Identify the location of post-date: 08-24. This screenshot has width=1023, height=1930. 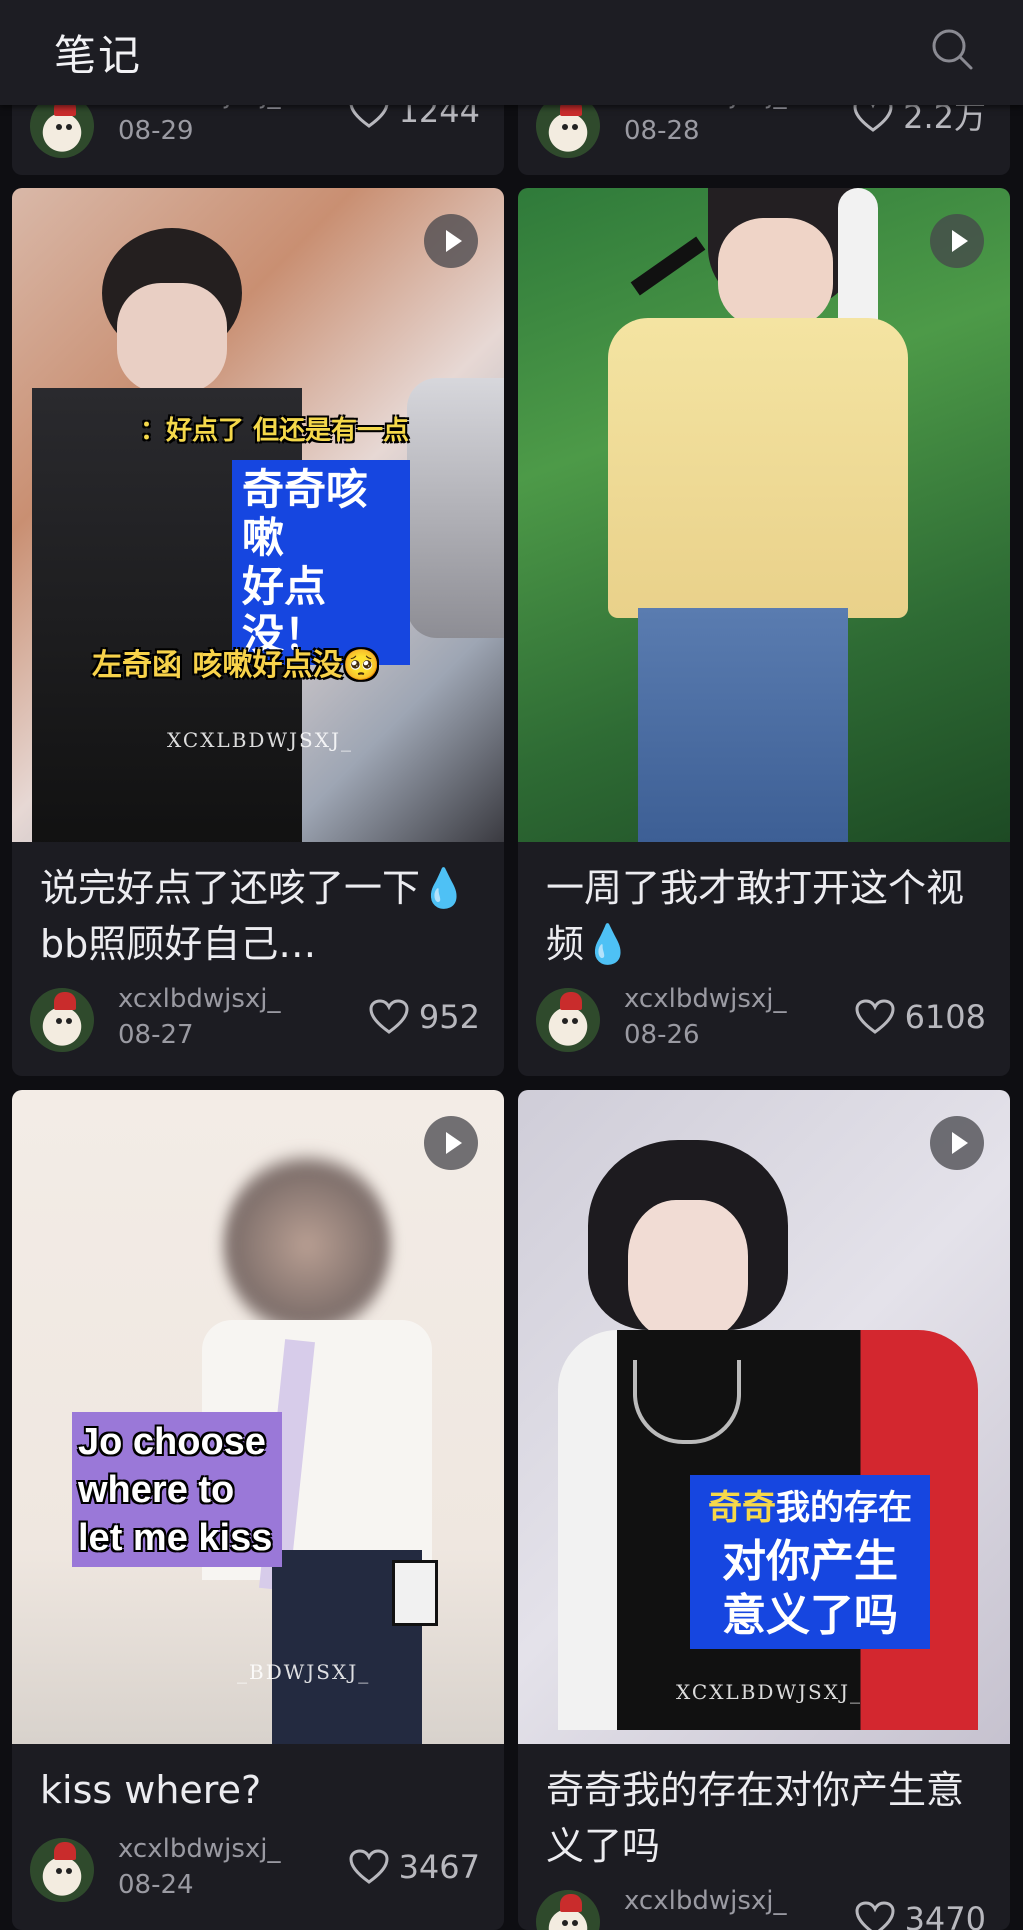
(156, 1885).